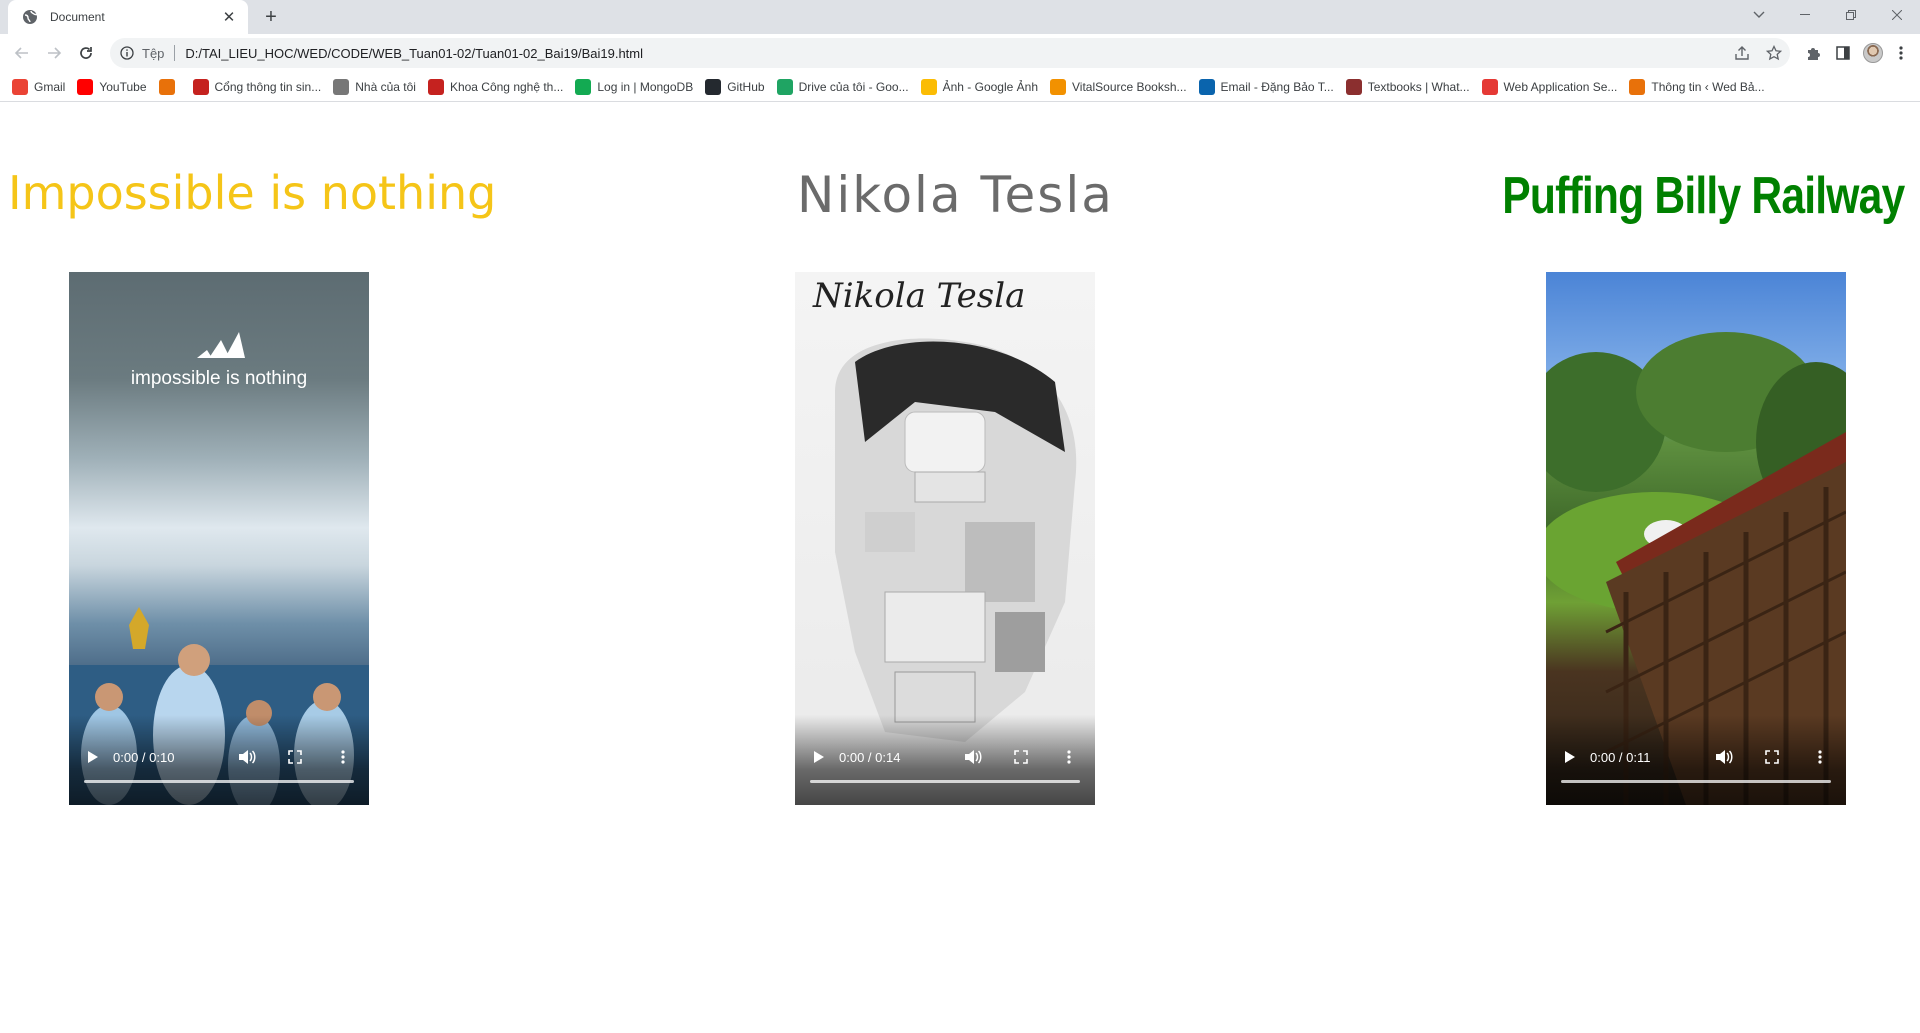 The height and width of the screenshot is (1033, 1920). Describe the element at coordinates (713, 86) in the screenshot. I see `github-icon` at that location.